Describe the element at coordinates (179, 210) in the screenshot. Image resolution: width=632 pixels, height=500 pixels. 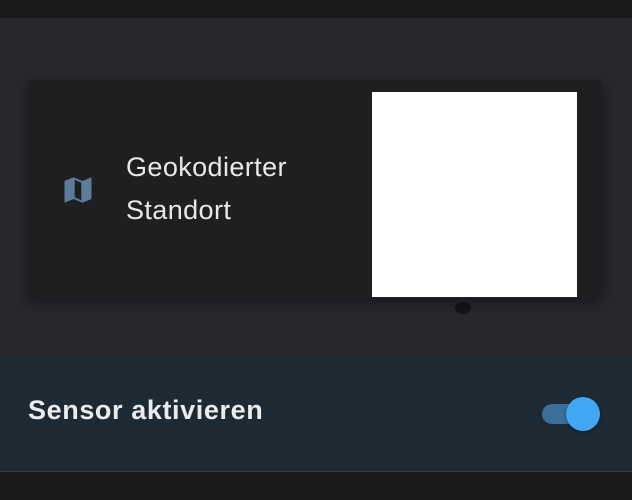
I see `card-title-line-2: Standort` at that location.